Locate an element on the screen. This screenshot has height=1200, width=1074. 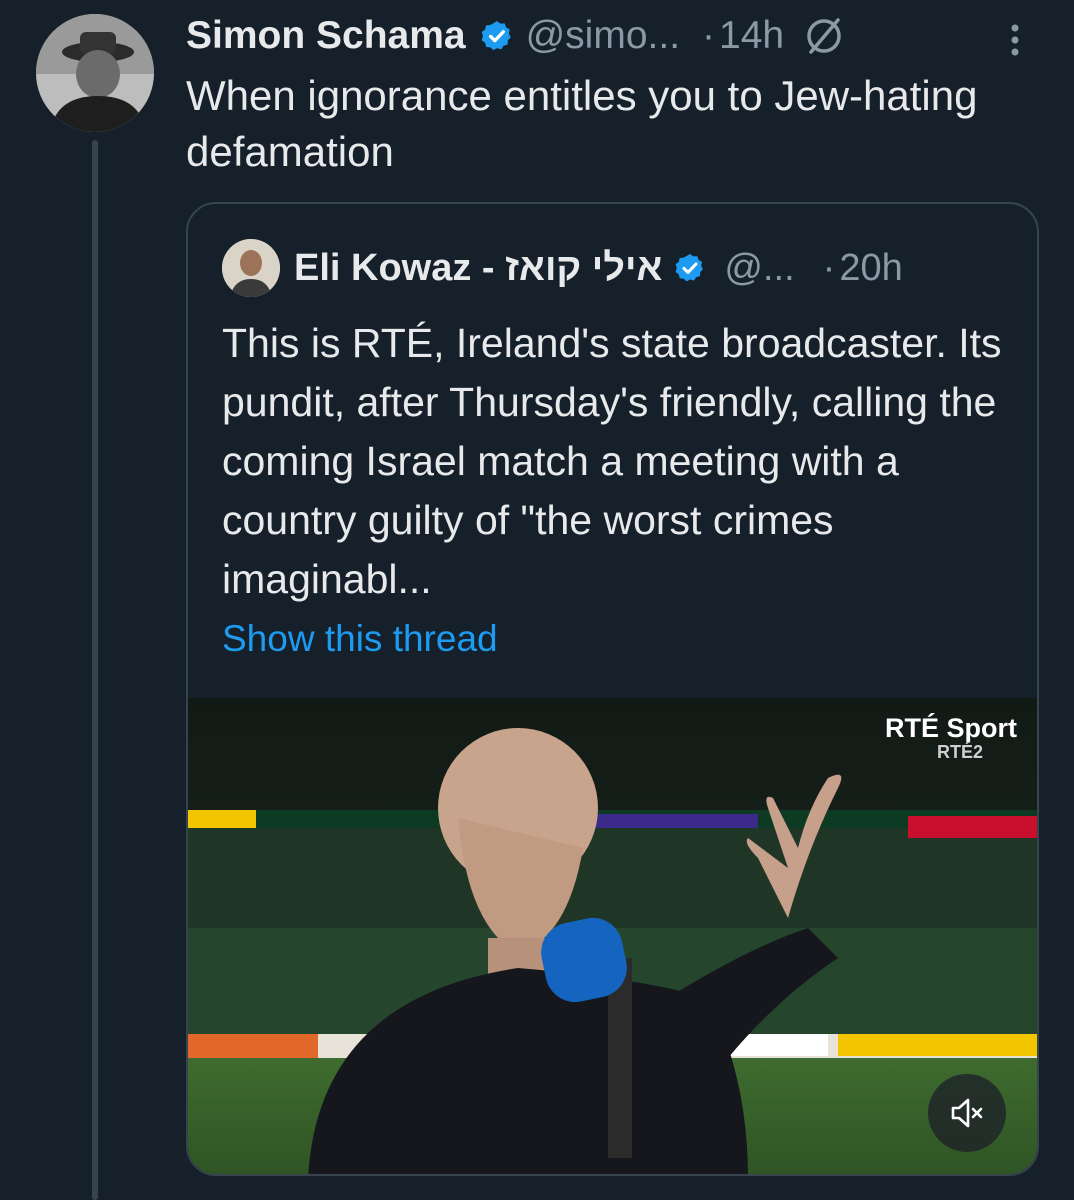
avatar-photo is located at coordinates (95, 73).